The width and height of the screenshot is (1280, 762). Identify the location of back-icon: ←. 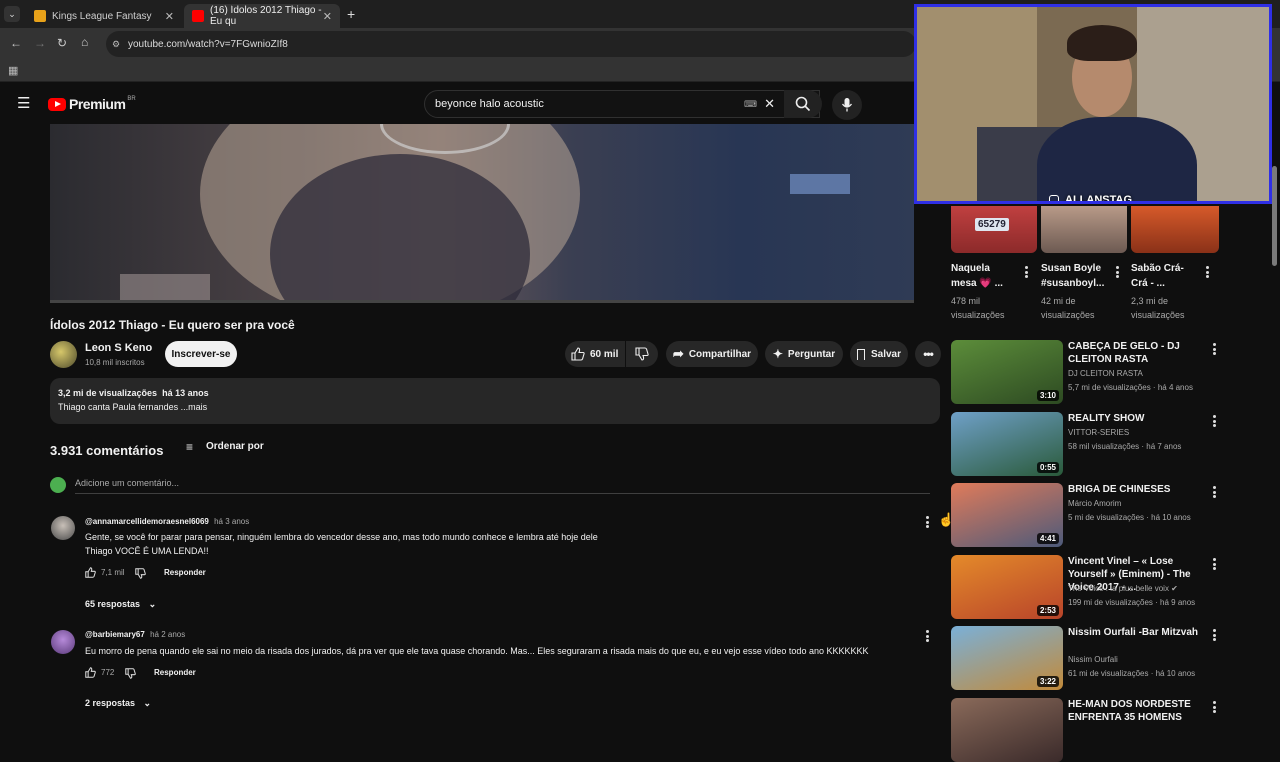
(16, 43).